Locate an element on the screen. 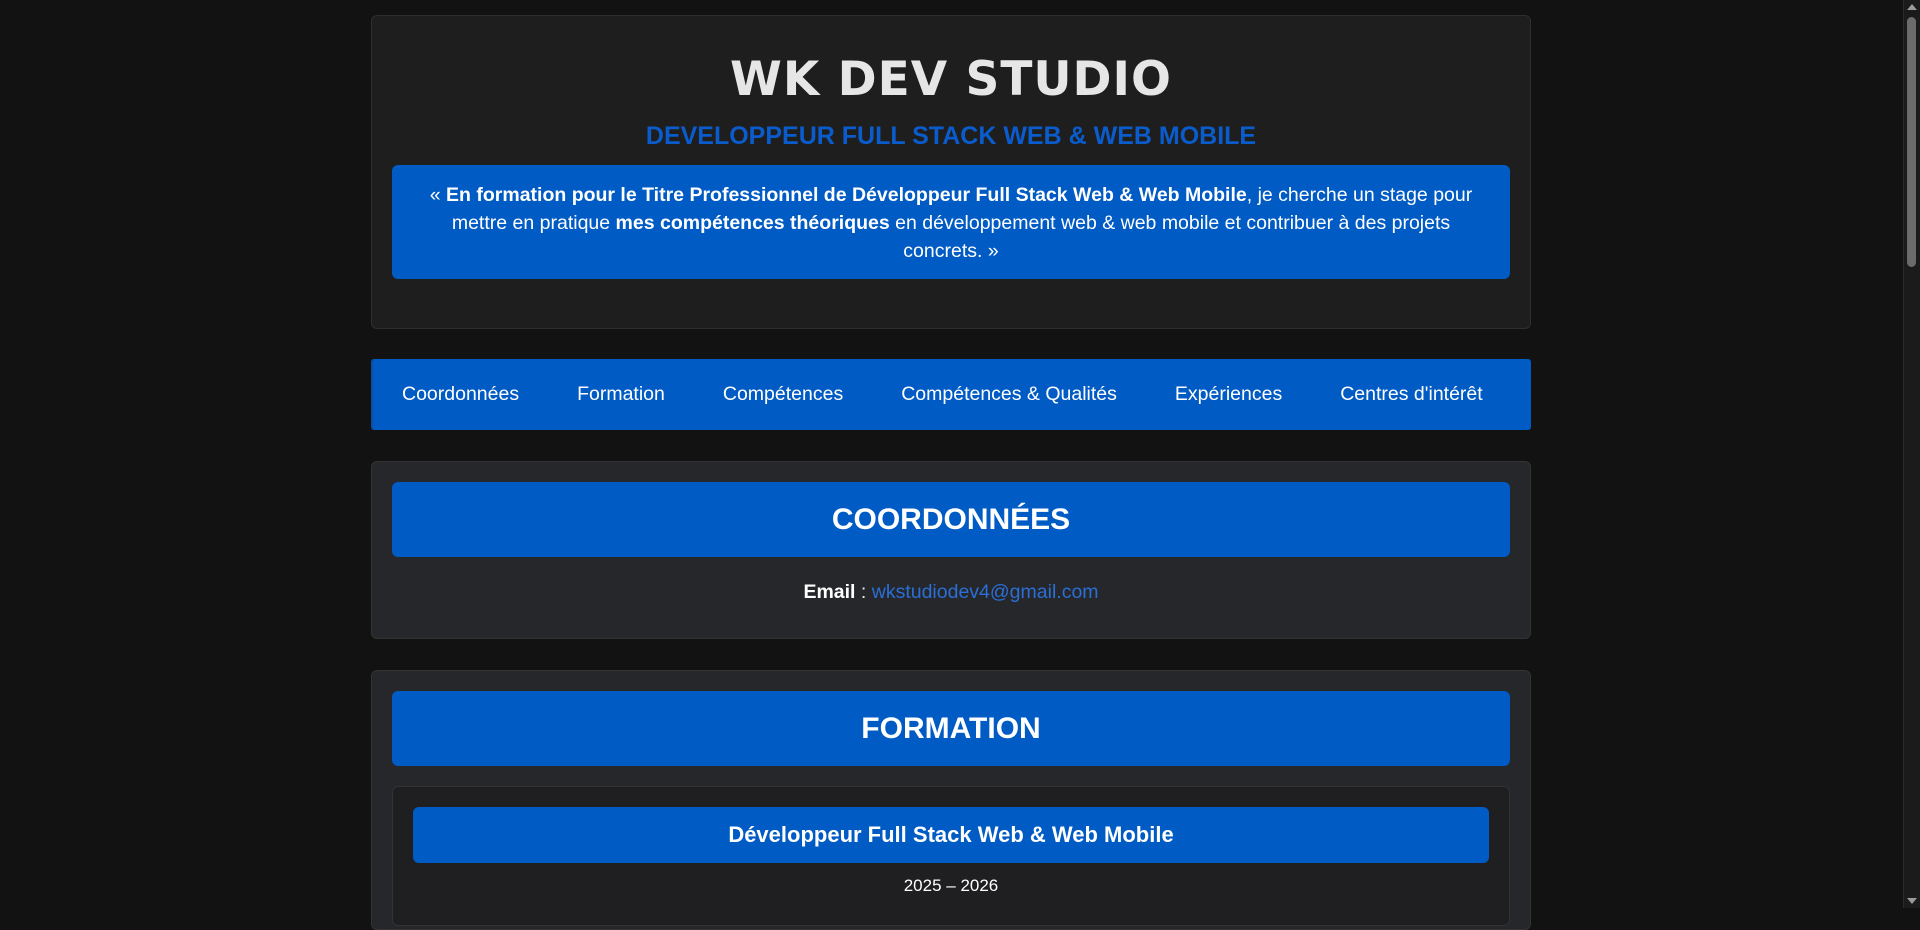  quote-open: « is located at coordinates (438, 194).